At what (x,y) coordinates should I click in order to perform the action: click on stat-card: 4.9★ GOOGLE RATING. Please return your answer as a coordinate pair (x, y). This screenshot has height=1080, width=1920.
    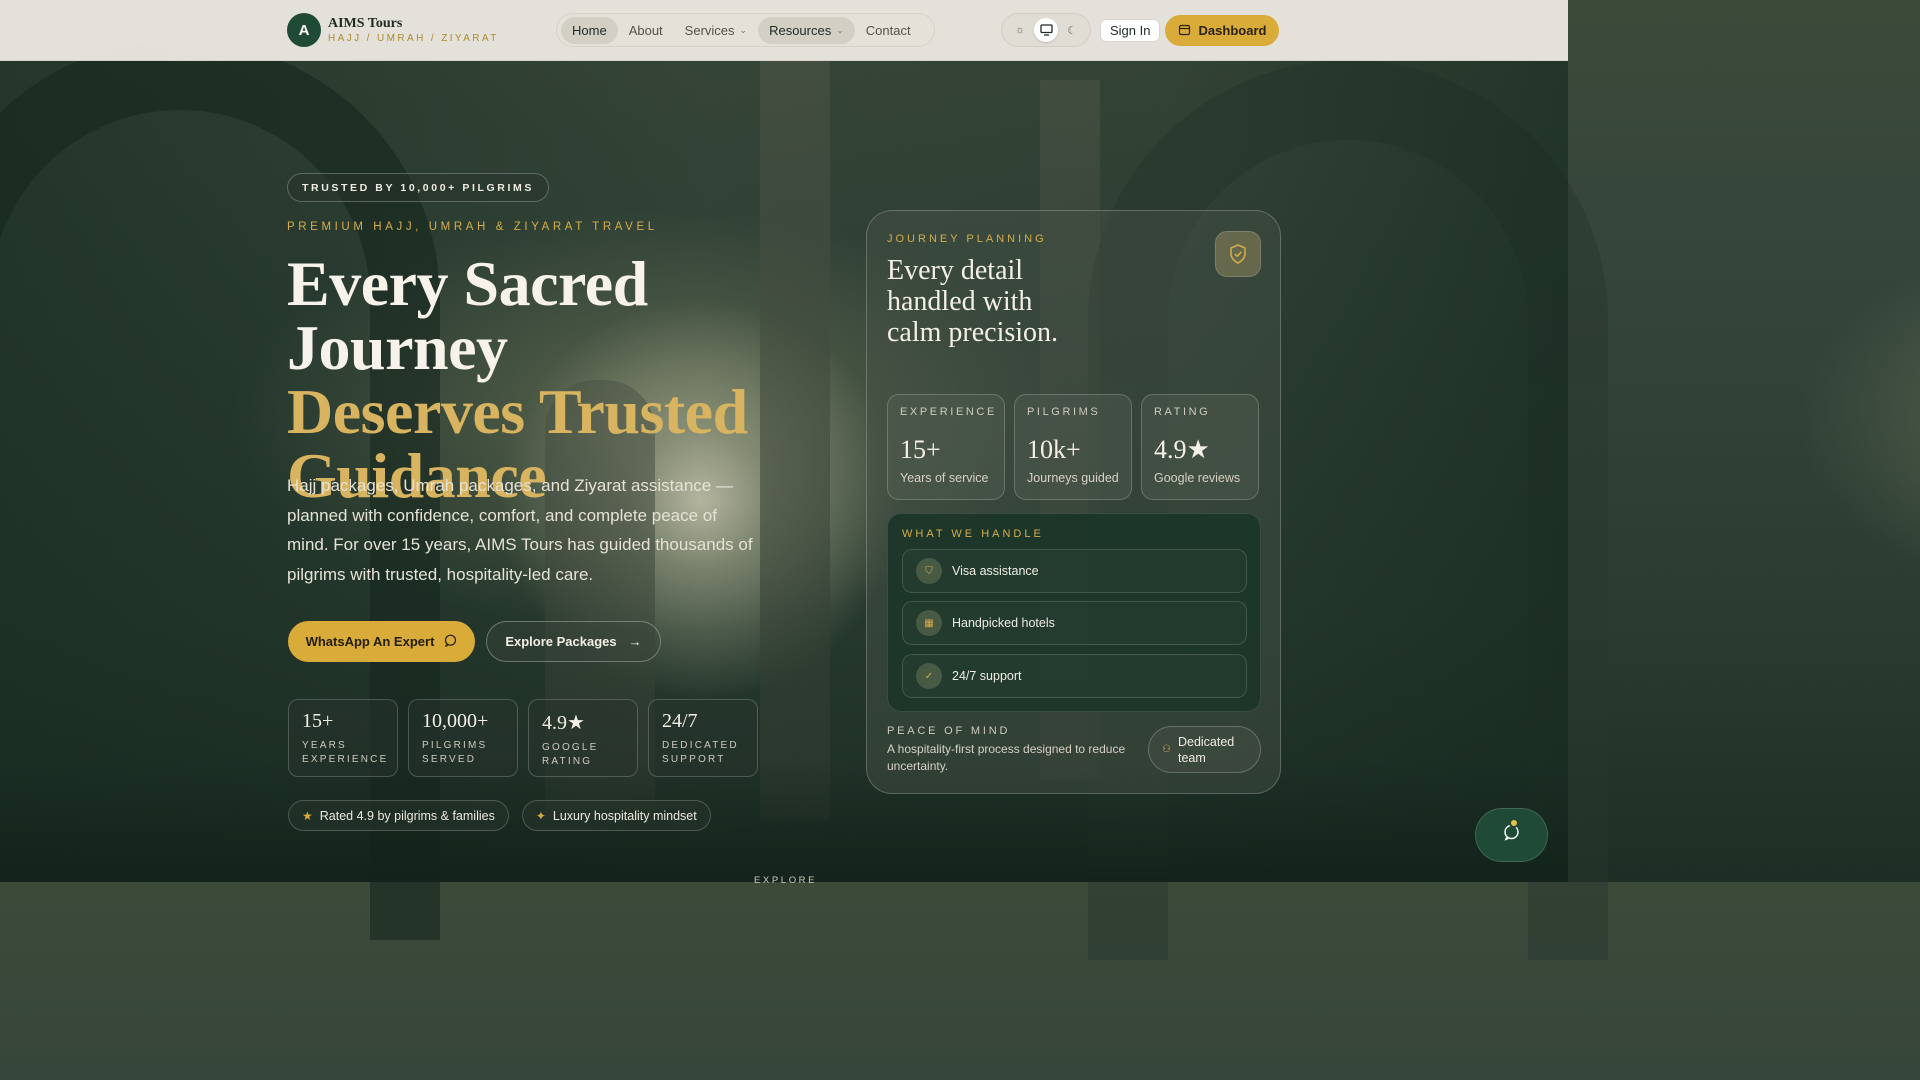
    Looking at the image, I should click on (583, 738).